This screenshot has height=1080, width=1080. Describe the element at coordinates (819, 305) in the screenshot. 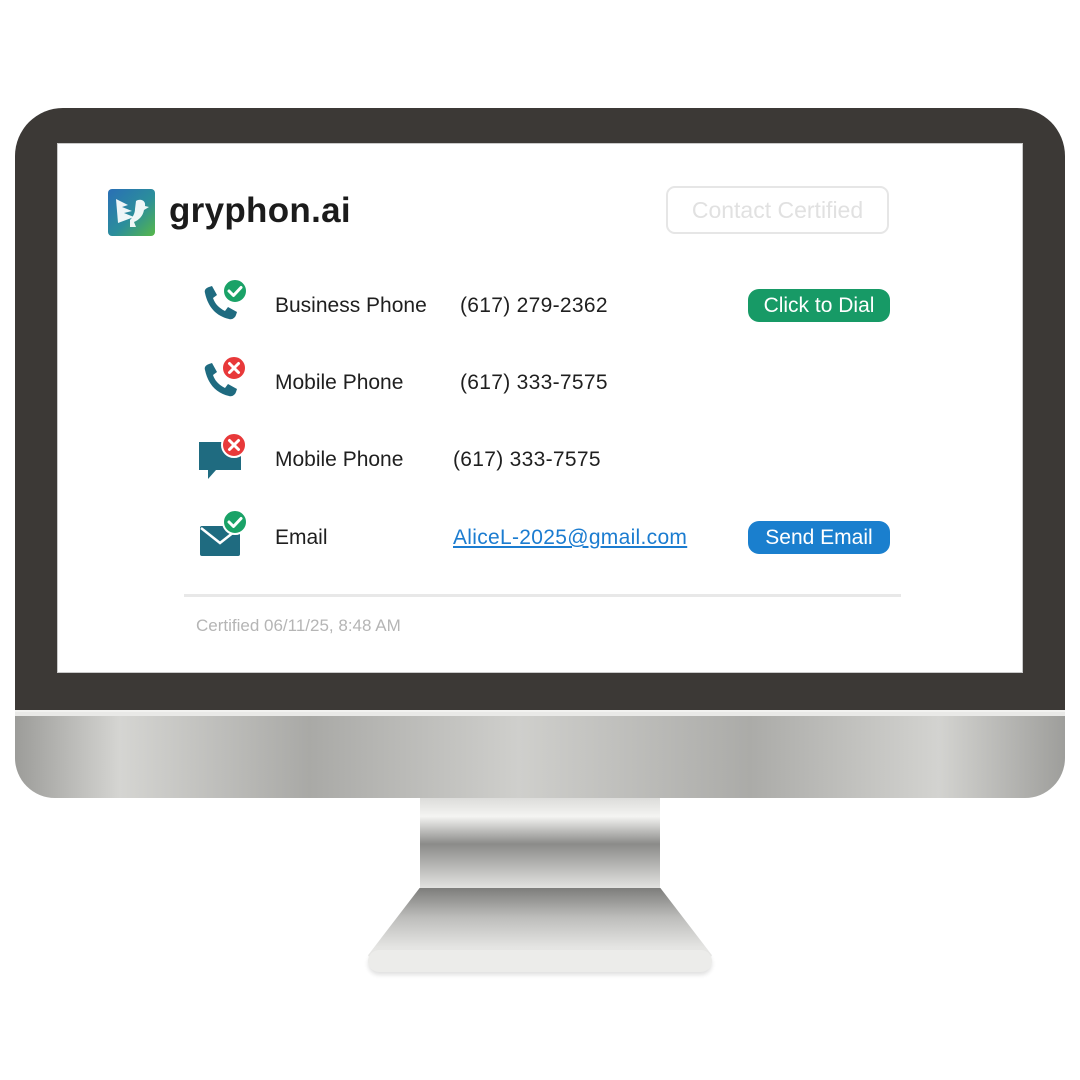

I see `click-to-dial-button: Click to Dial` at that location.